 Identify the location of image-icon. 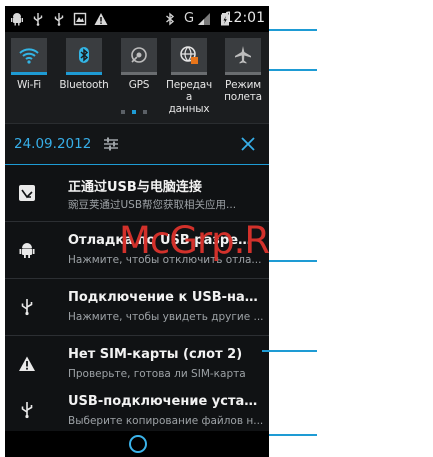
(80, 19).